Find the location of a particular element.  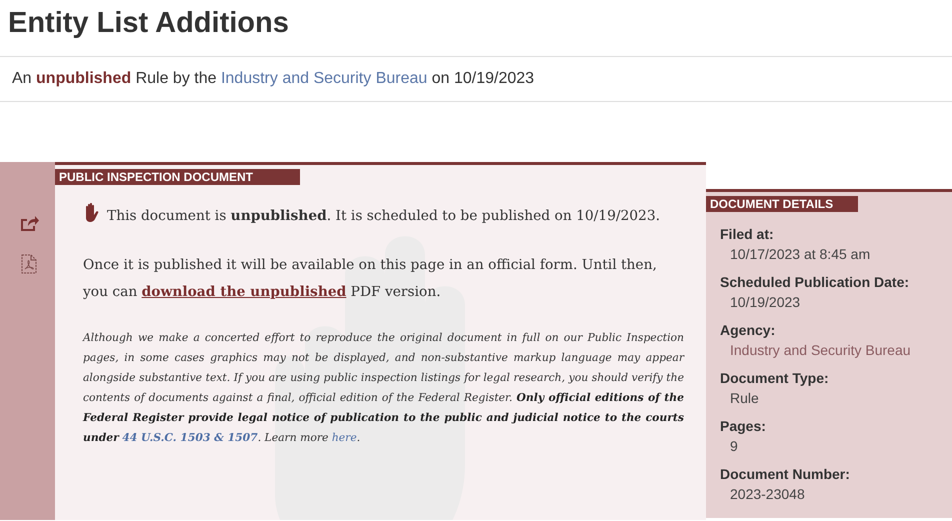

detail-label: Filed at: is located at coordinates (747, 234).